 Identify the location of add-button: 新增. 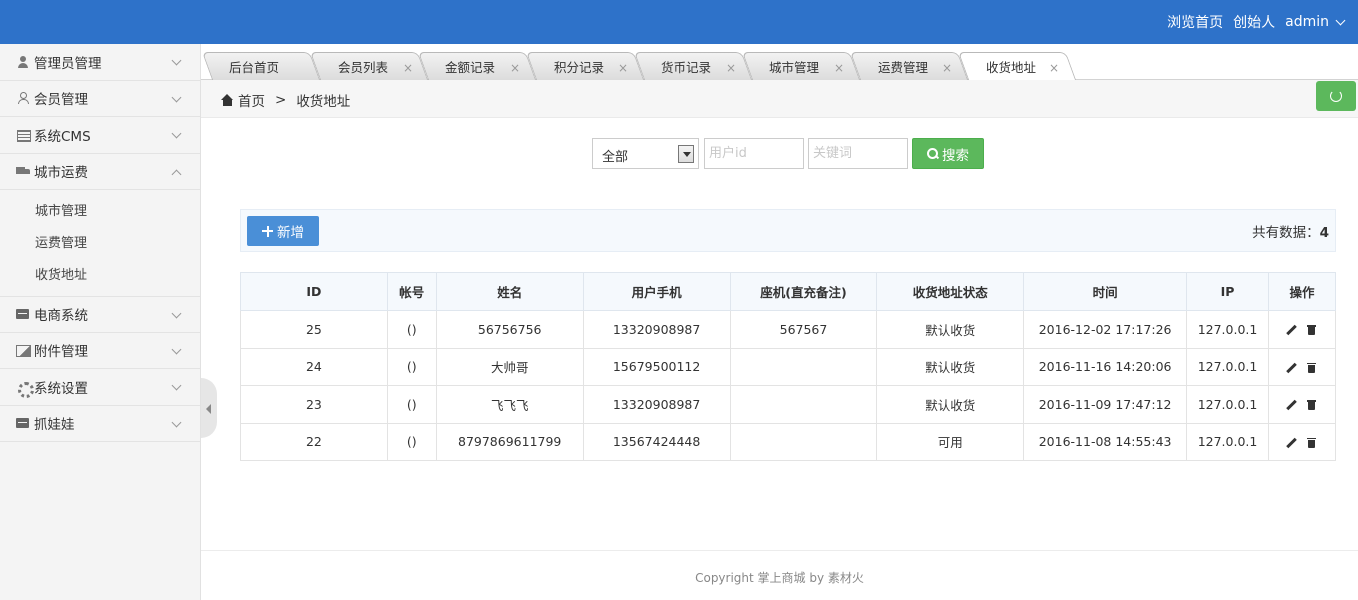
(283, 231).